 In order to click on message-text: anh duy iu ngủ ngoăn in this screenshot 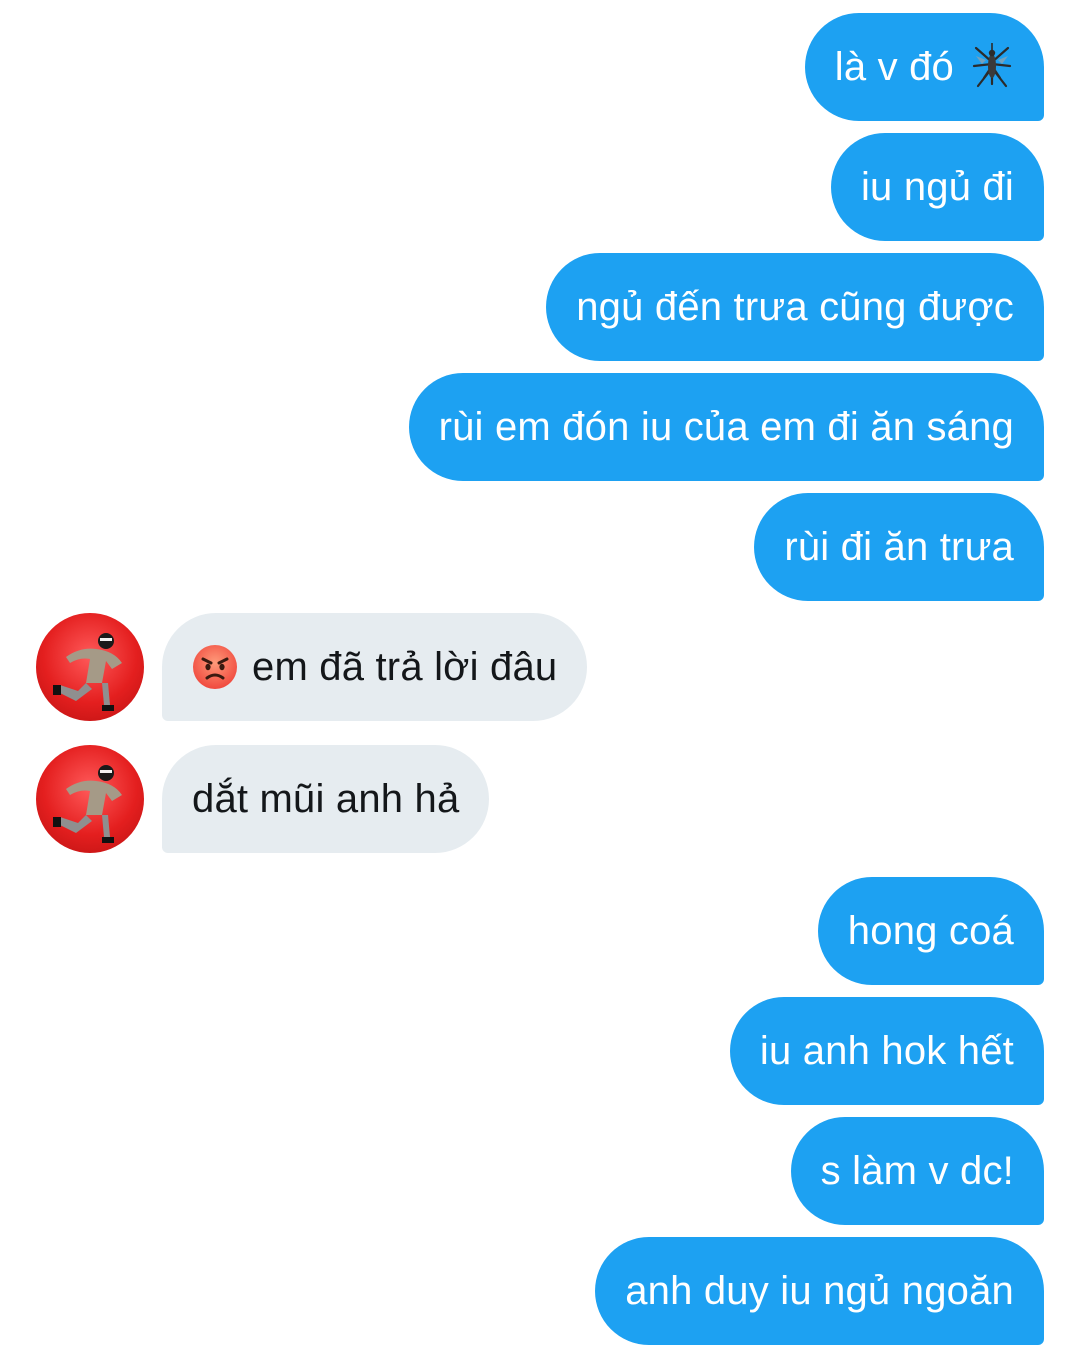, I will do `click(819, 1290)`.